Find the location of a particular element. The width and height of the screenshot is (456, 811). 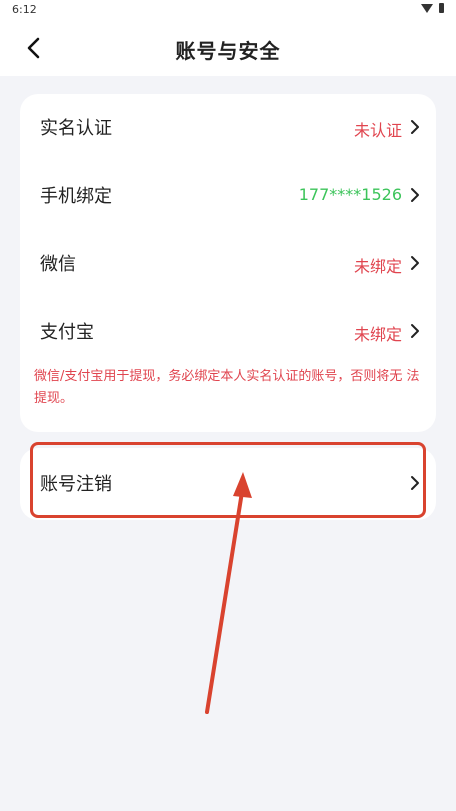

row-status: 未认证 is located at coordinates (377, 130).